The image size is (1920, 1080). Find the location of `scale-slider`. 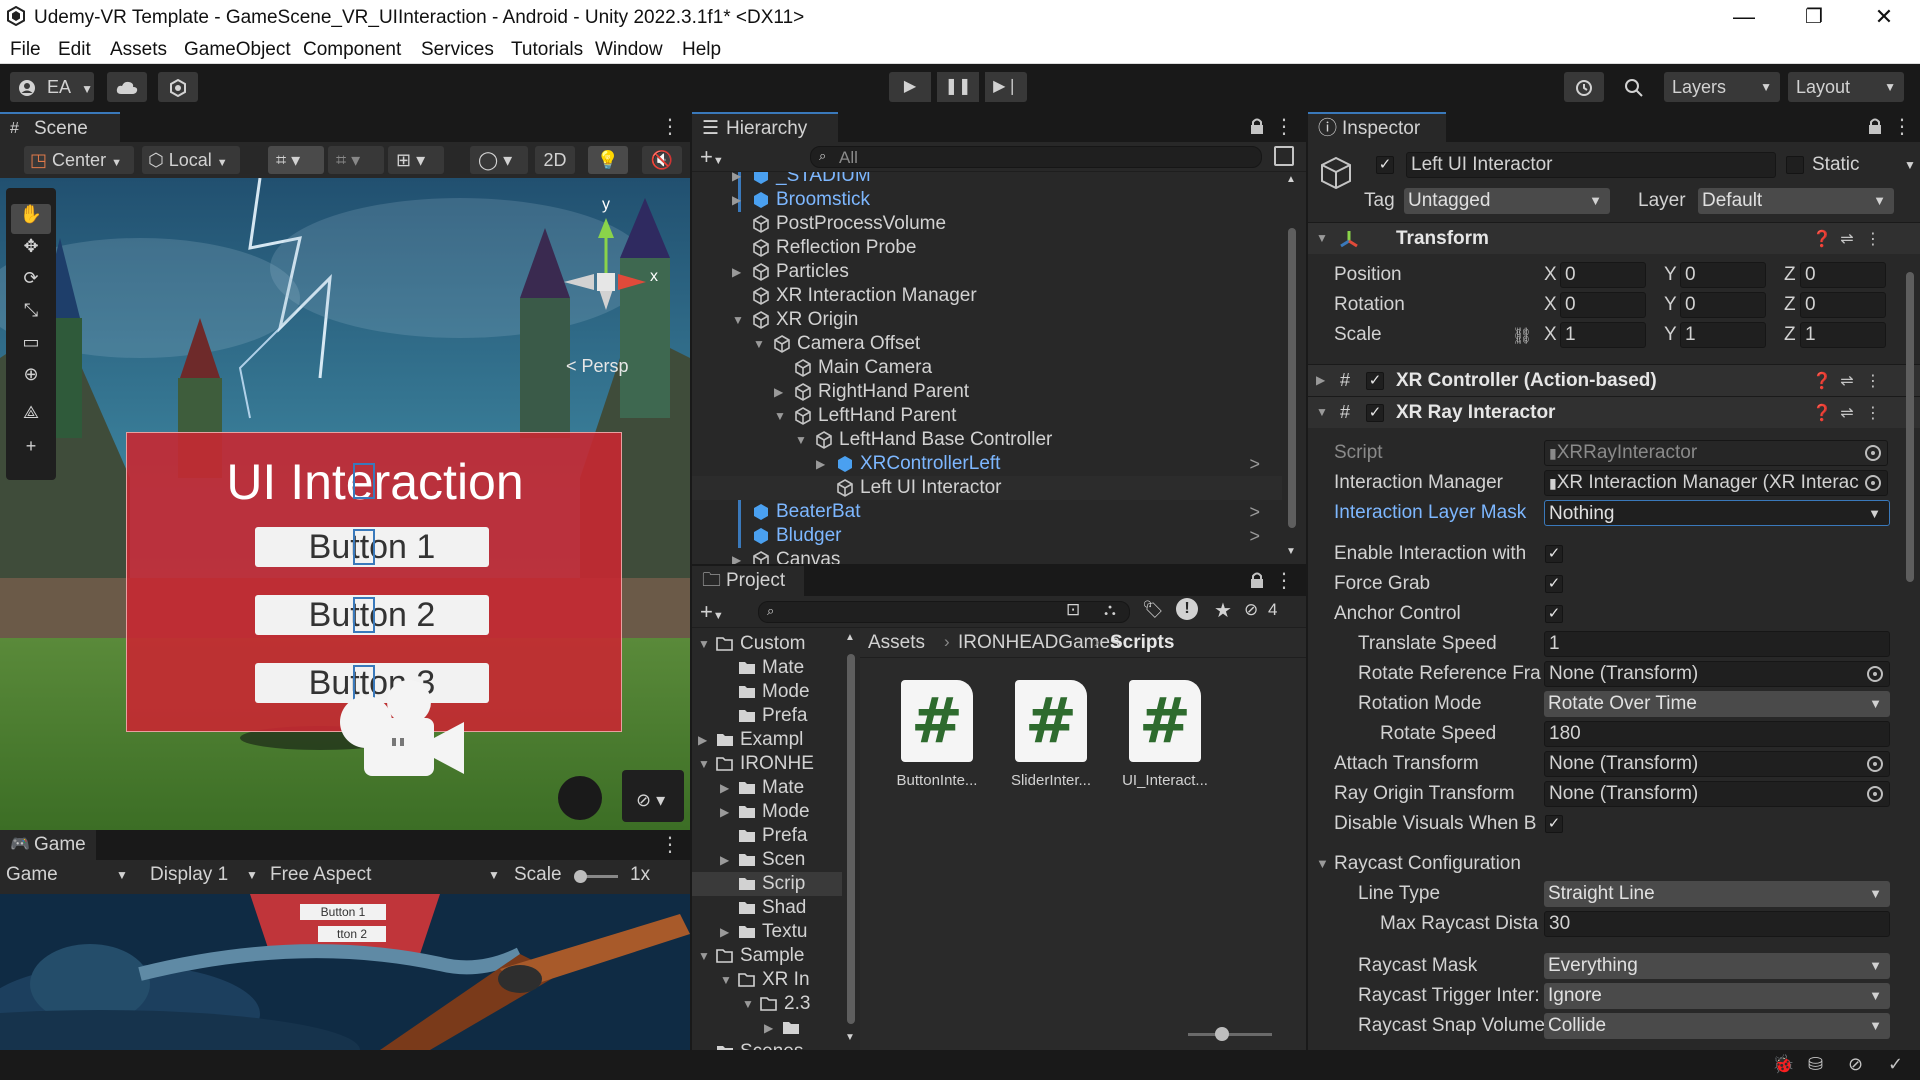

scale-slider is located at coordinates (596, 876).